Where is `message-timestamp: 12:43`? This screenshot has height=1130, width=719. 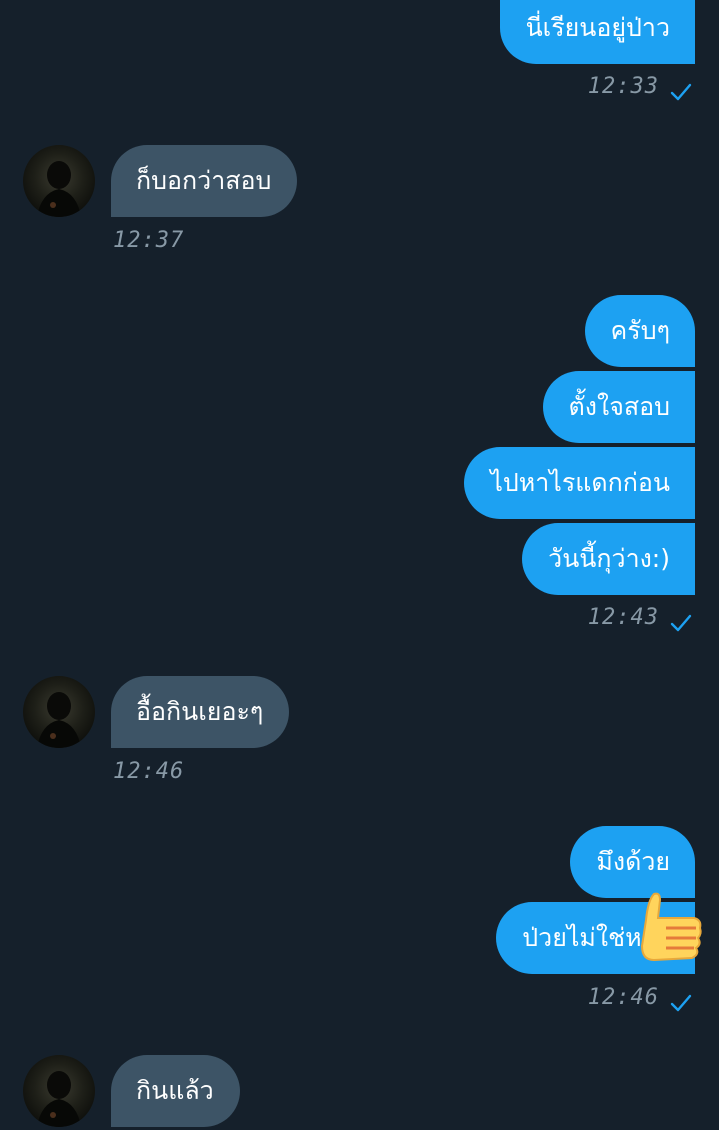 message-timestamp: 12:43 is located at coordinates (623, 617).